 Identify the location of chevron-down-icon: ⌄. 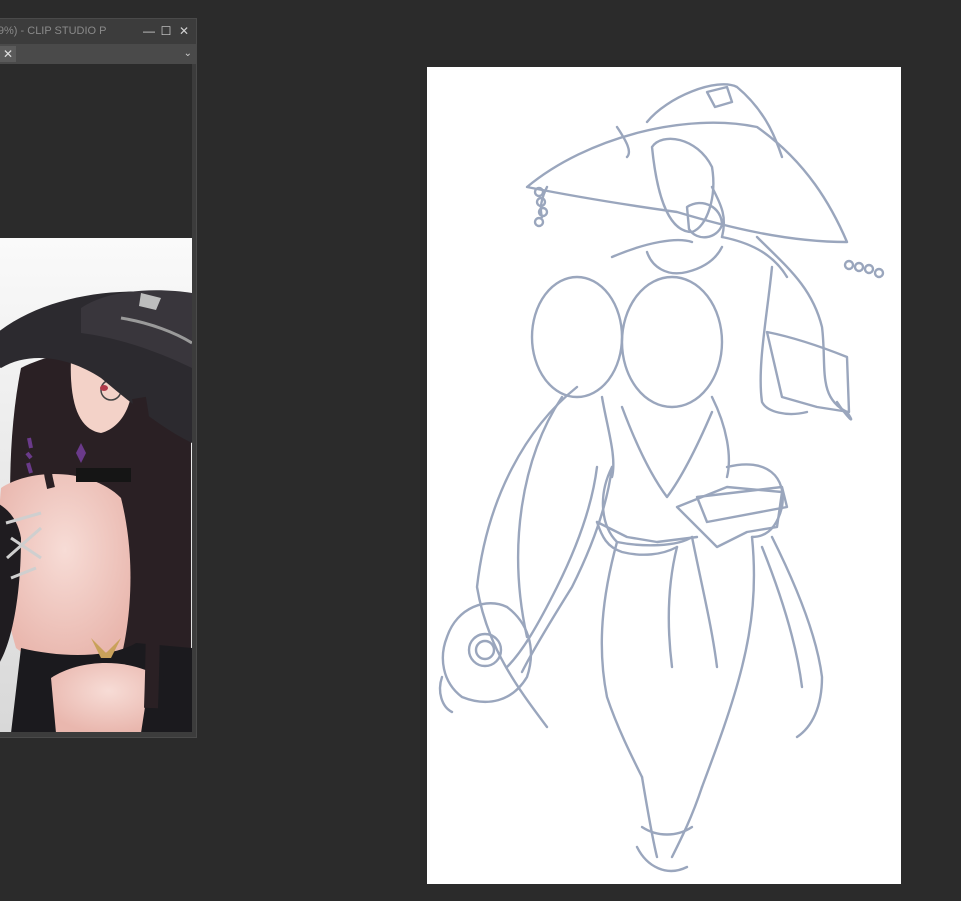
(188, 54).